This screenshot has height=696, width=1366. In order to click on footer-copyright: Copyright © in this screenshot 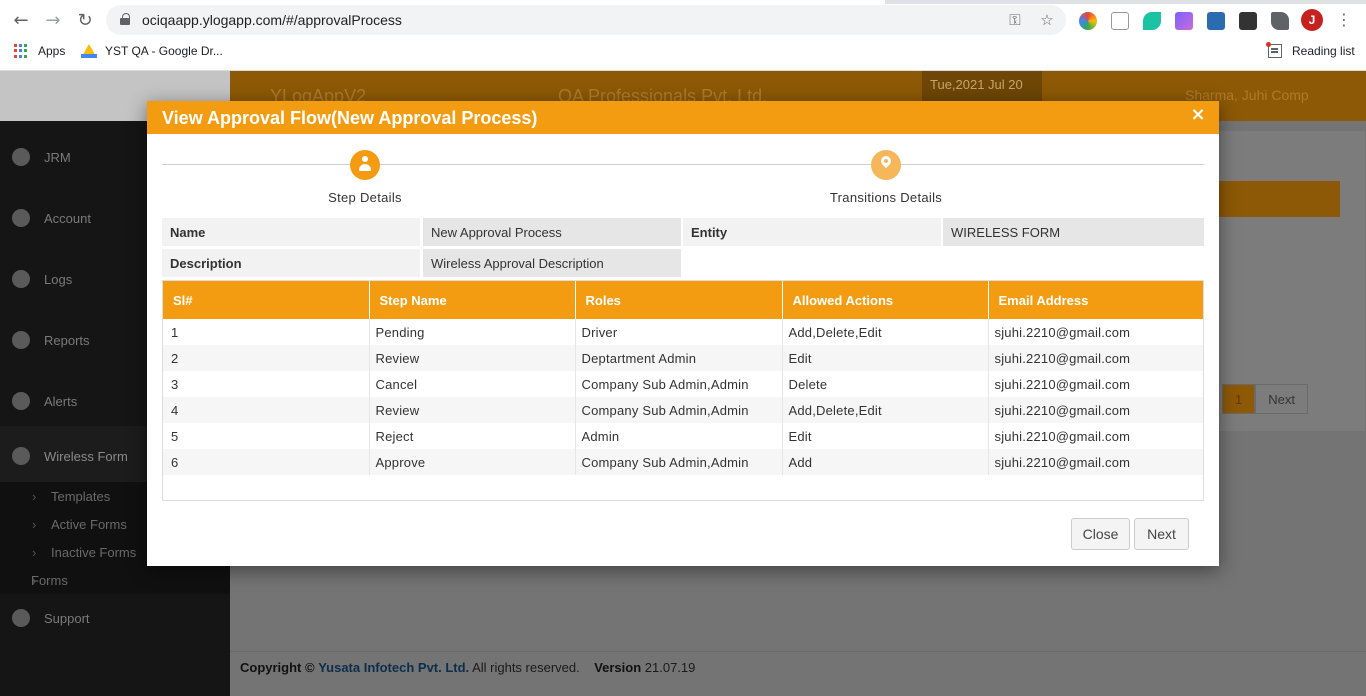, I will do `click(277, 667)`.